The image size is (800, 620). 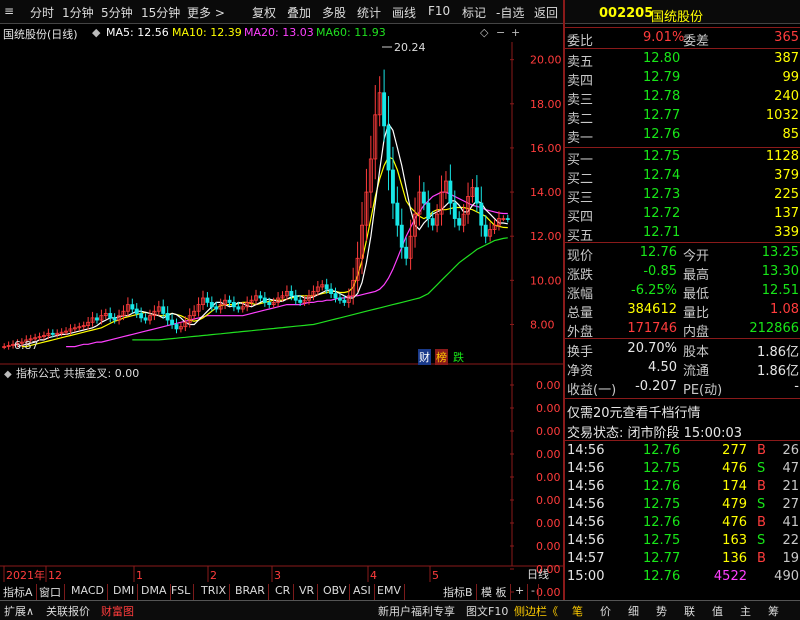 What do you see at coordinates (662, 540) in the screenshot?
I see `tick-price: 12.75` at bounding box center [662, 540].